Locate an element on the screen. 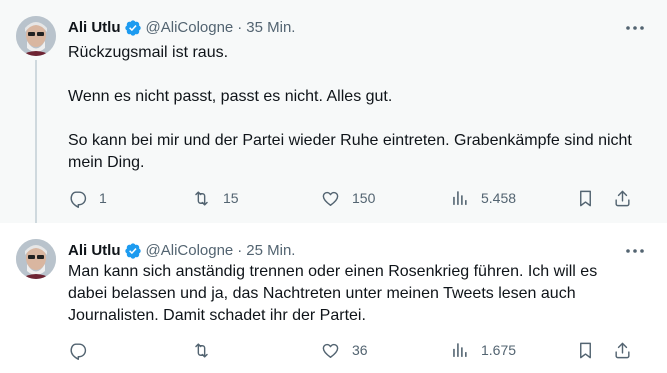 The image size is (667, 373). tweet-actions: 1 15 150 5.458 is located at coordinates (353, 198).